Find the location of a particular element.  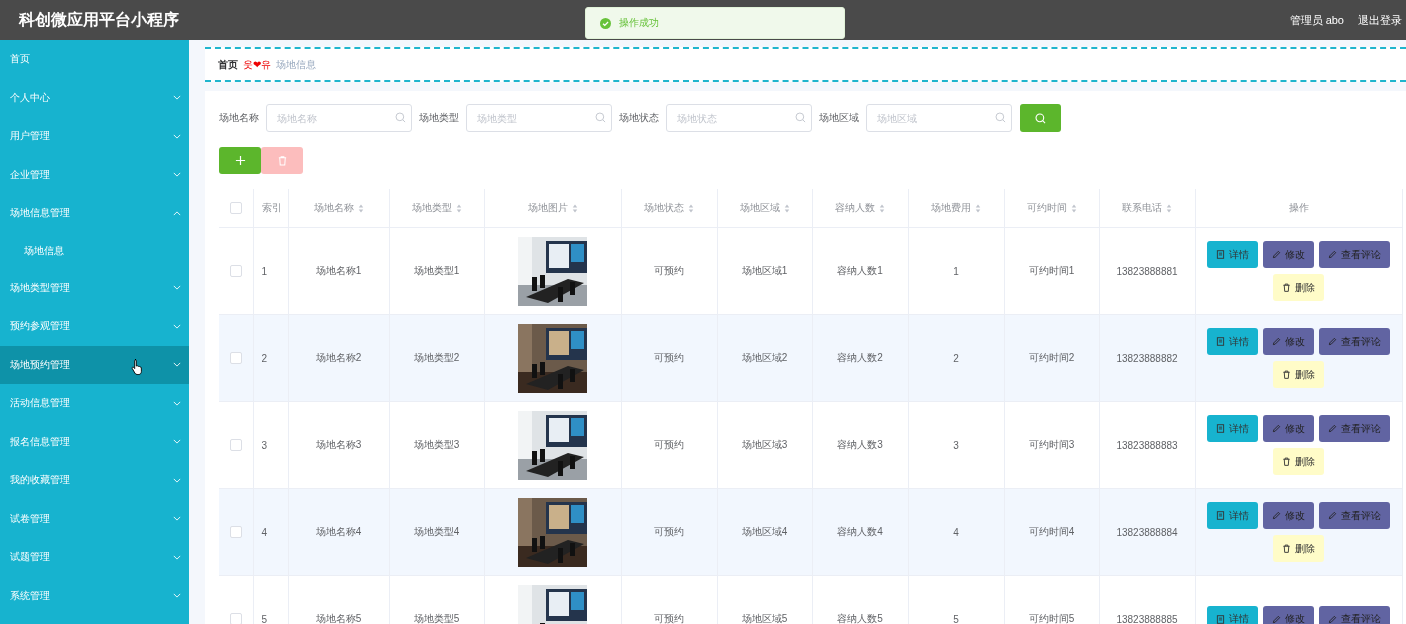

sidebar-menu-item: 预约参观管理 is located at coordinates (94, 326).